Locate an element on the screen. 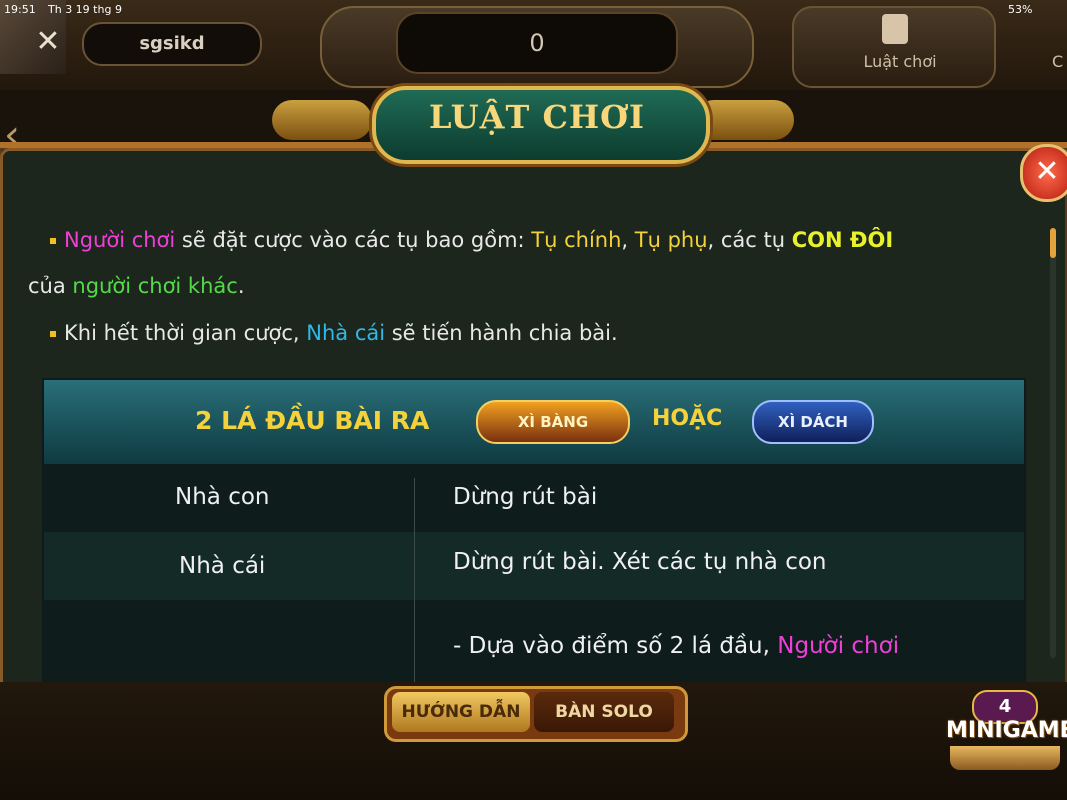 The height and width of the screenshot is (800, 1067). text-pair: CON ĐÔI is located at coordinates (842, 240).